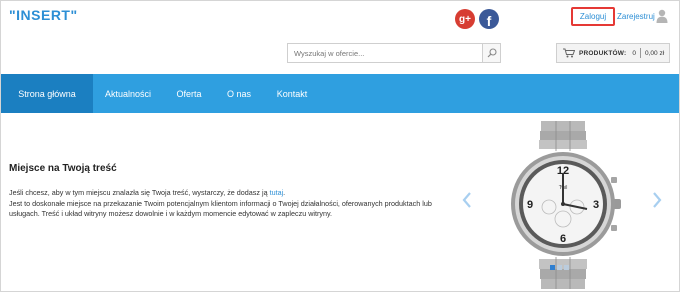  I want to click on nav-item-home: Strona główna, so click(47, 93).